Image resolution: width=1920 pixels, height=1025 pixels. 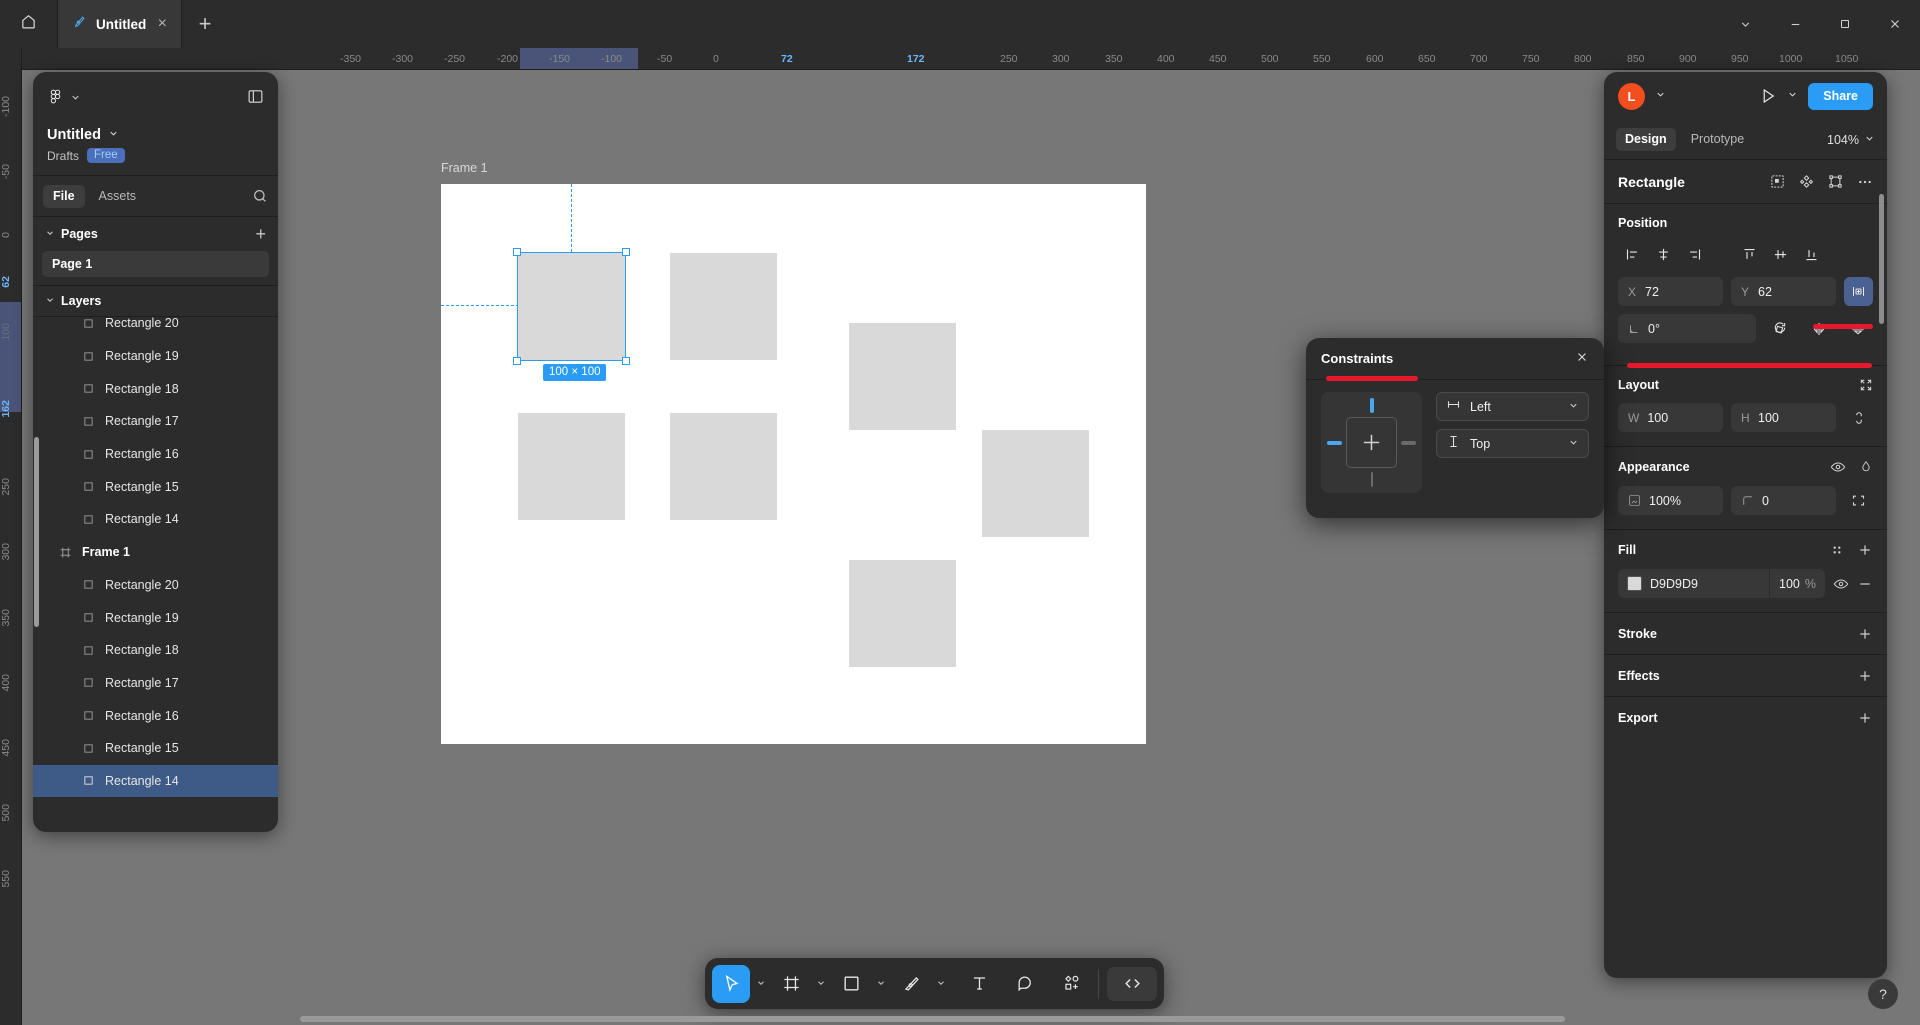 What do you see at coordinates (761, 984) in the screenshot?
I see `move-tool-chevron-down-icon` at bounding box center [761, 984].